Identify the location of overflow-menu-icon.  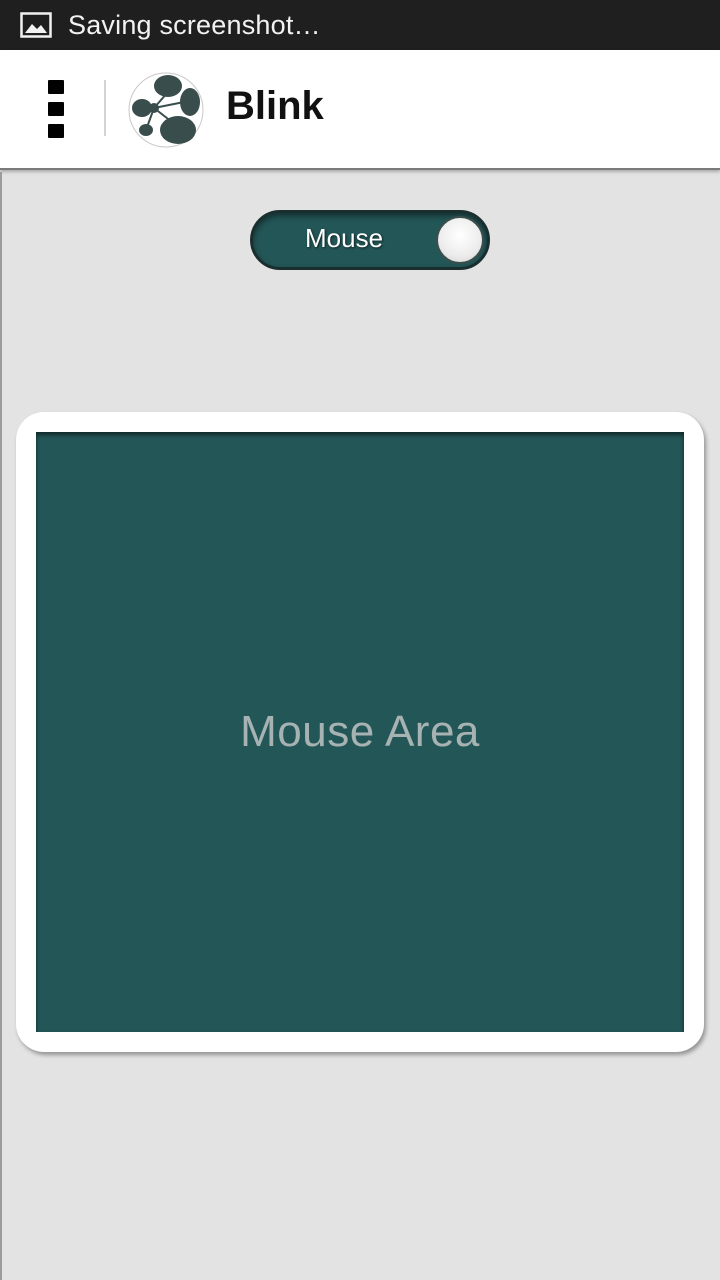
(56, 110).